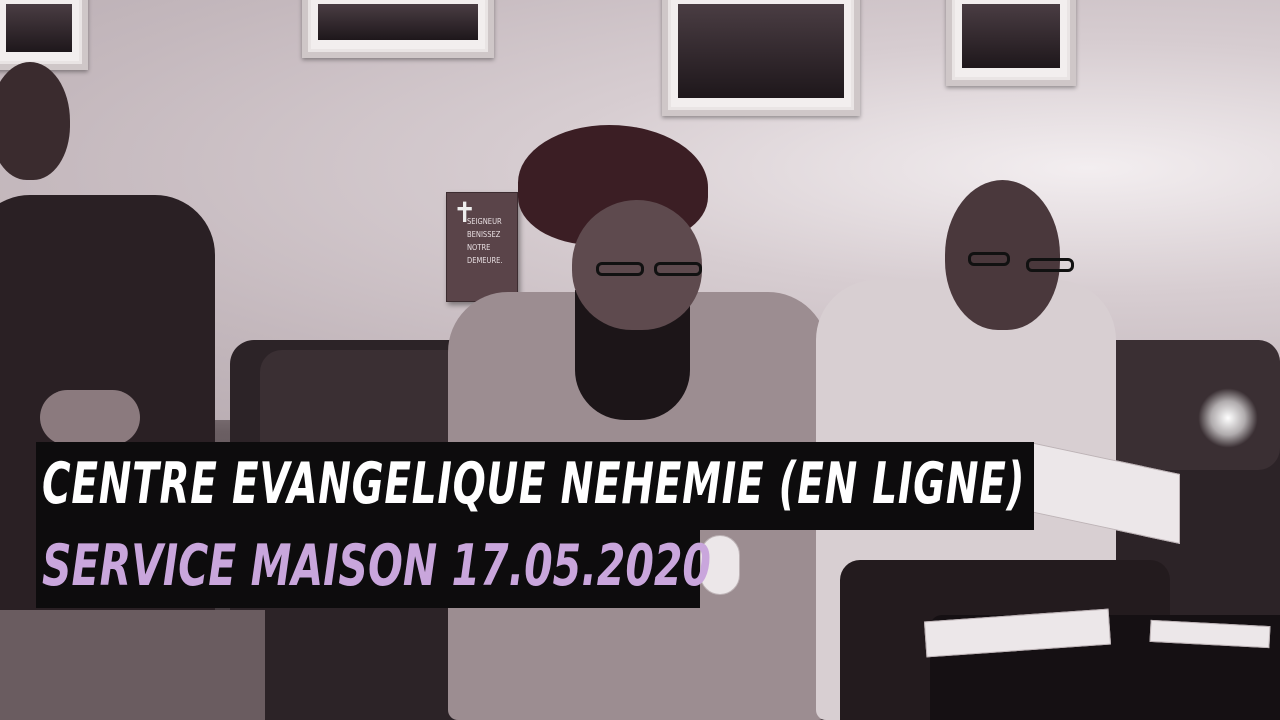  I want to click on wall-plaque: ✝ SEIGNEUR BENISSEZ NOTRE DEMEURE., so click(482, 247).